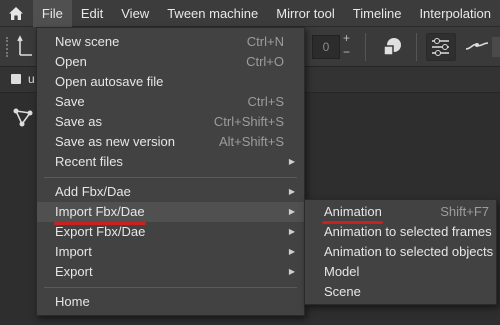 The width and height of the screenshot is (500, 325). What do you see at coordinates (265, 101) in the screenshot?
I see `shortcut-label: Ctrl+S` at bounding box center [265, 101].